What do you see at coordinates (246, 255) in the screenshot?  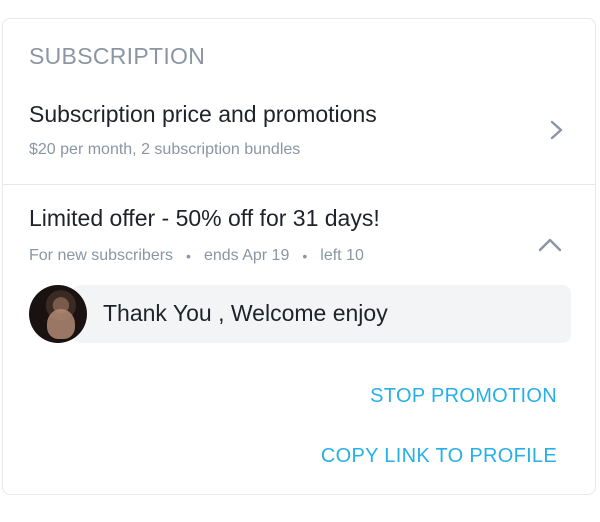 I see `offer-ends: ends Apr 19` at bounding box center [246, 255].